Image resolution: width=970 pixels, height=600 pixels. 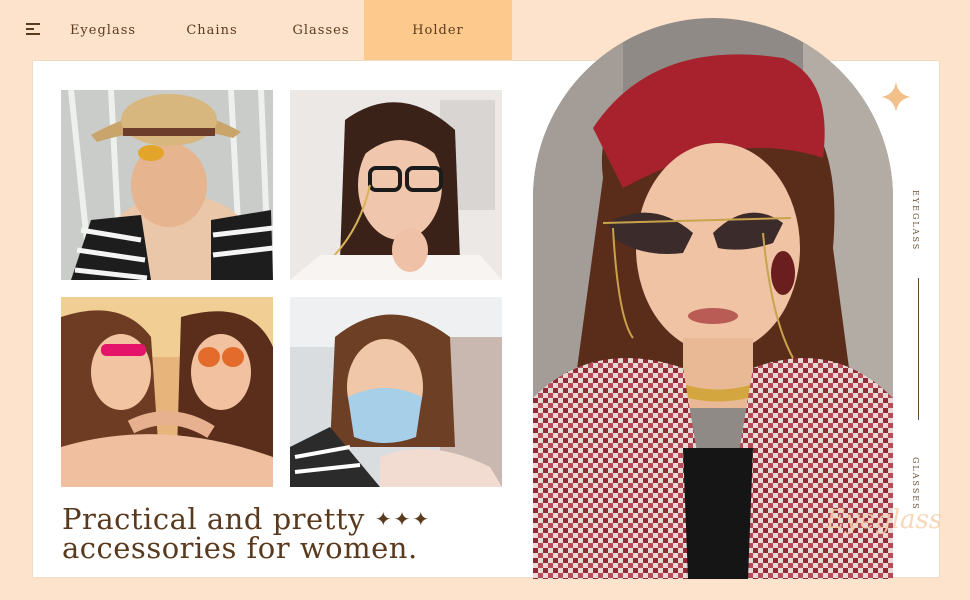 What do you see at coordinates (240, 548) in the screenshot?
I see `headline-line2: accessories for women.` at bounding box center [240, 548].